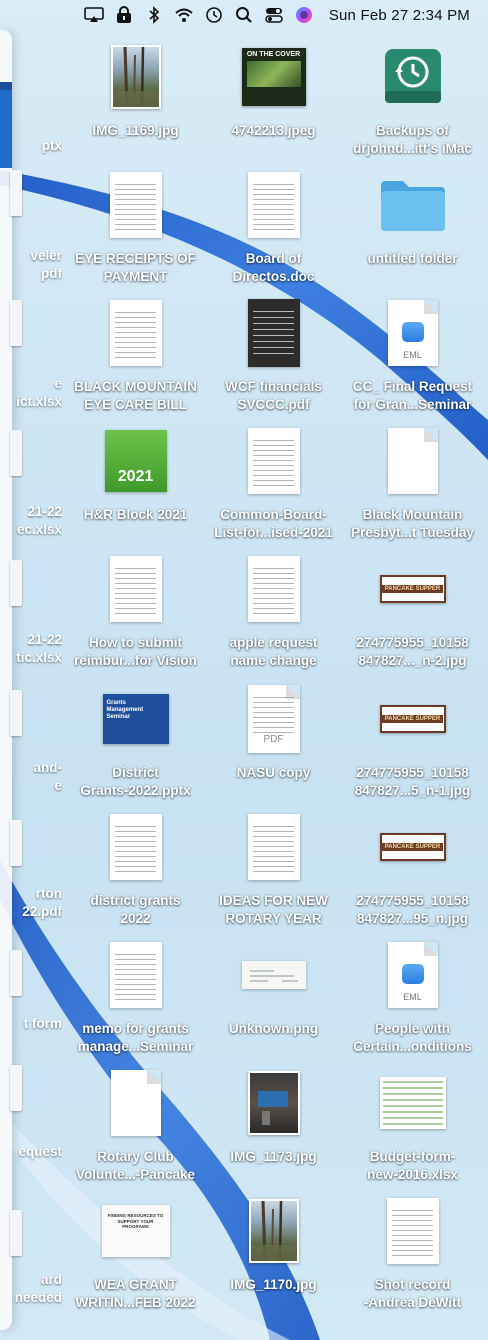 This screenshot has height=1340, width=488. Describe the element at coordinates (273, 515) in the screenshot. I see `file-name-label: Common-Board-` at that location.